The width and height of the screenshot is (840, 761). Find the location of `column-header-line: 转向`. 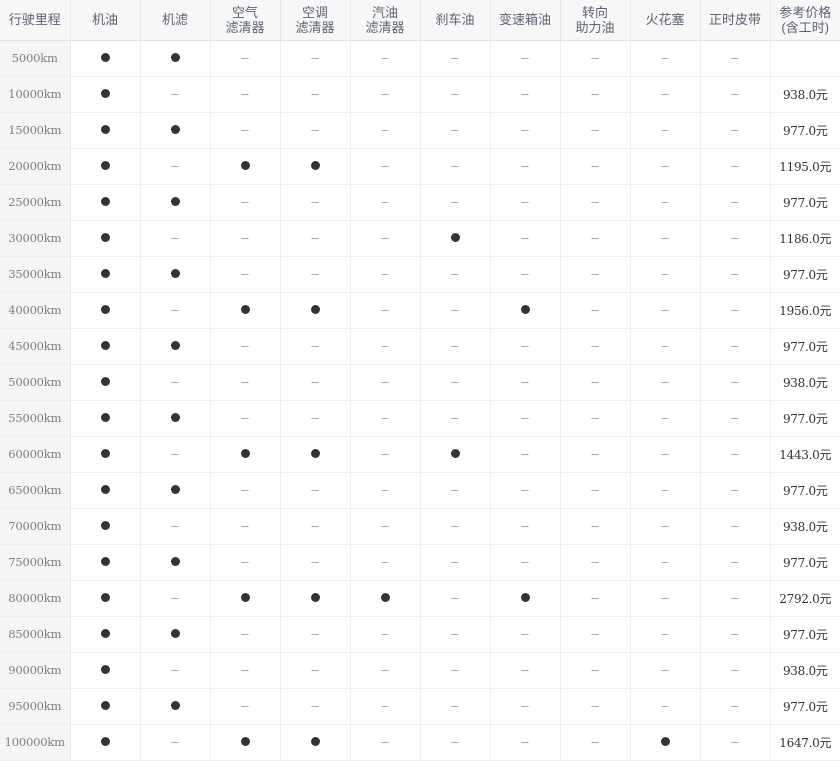

column-header-line: 转向 is located at coordinates (594, 12).